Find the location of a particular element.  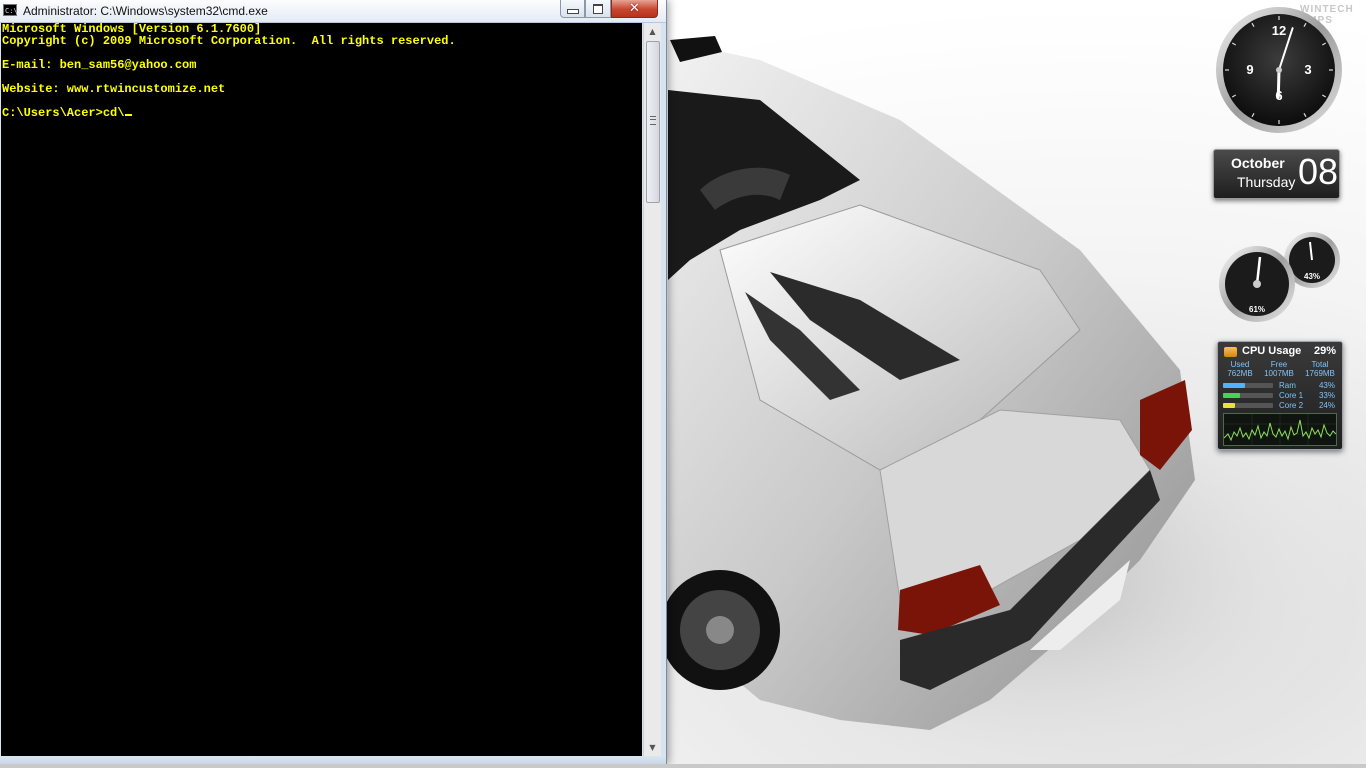

maximize-button is located at coordinates (598, 9).